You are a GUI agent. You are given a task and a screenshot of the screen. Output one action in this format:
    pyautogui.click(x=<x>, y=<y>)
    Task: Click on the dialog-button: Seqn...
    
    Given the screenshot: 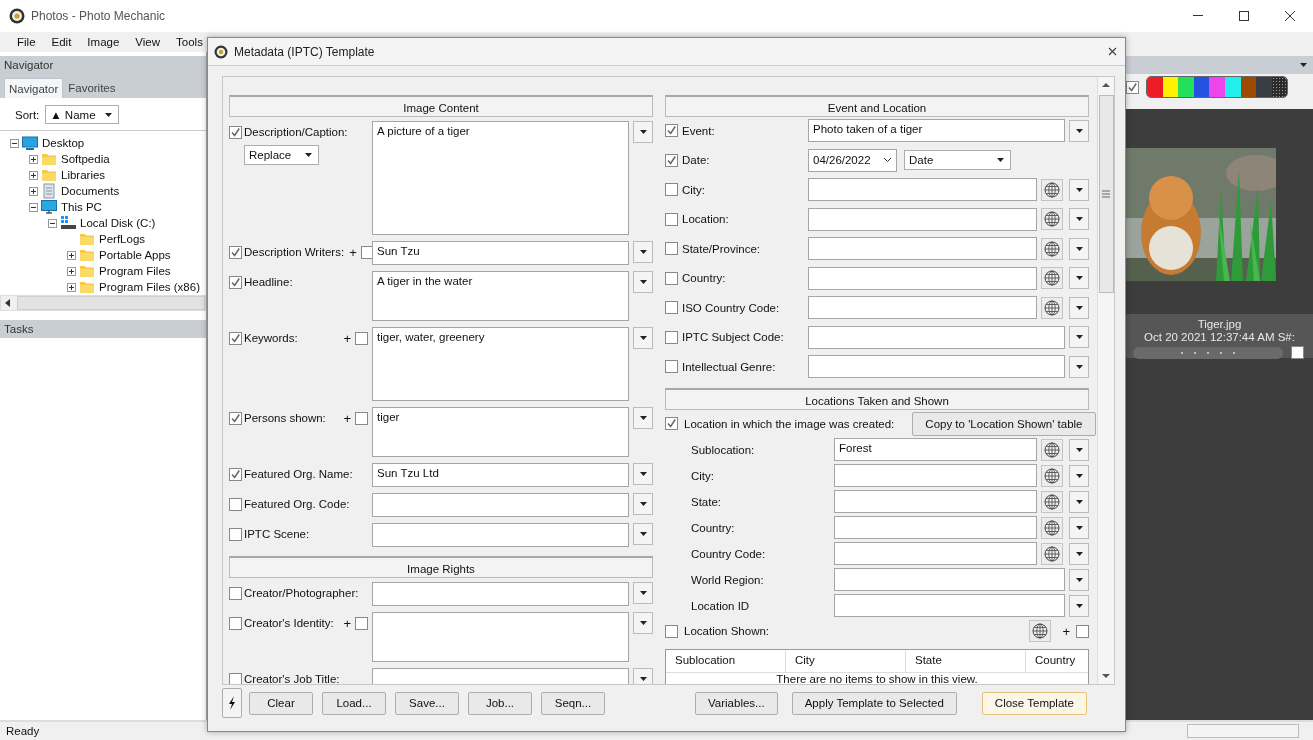 What is the action you would take?
    pyautogui.click(x=573, y=703)
    